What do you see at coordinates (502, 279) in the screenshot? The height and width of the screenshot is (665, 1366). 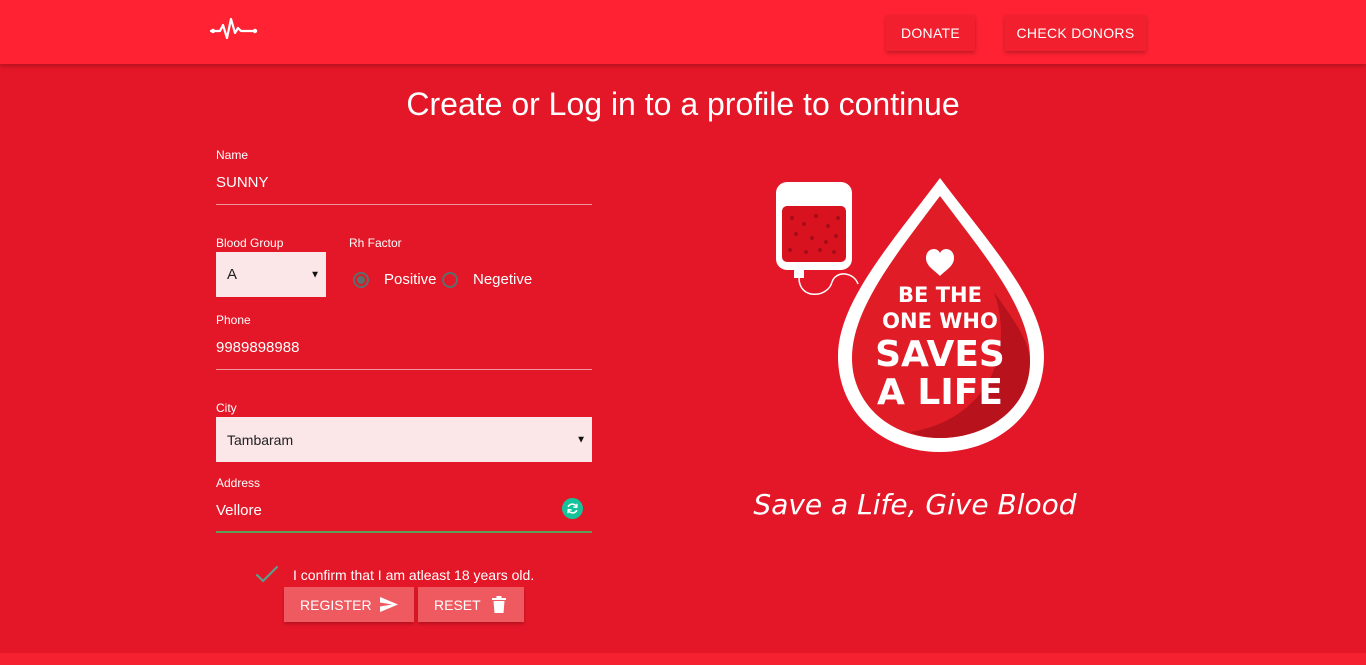 I see `rh-negative-label: Negetive` at bounding box center [502, 279].